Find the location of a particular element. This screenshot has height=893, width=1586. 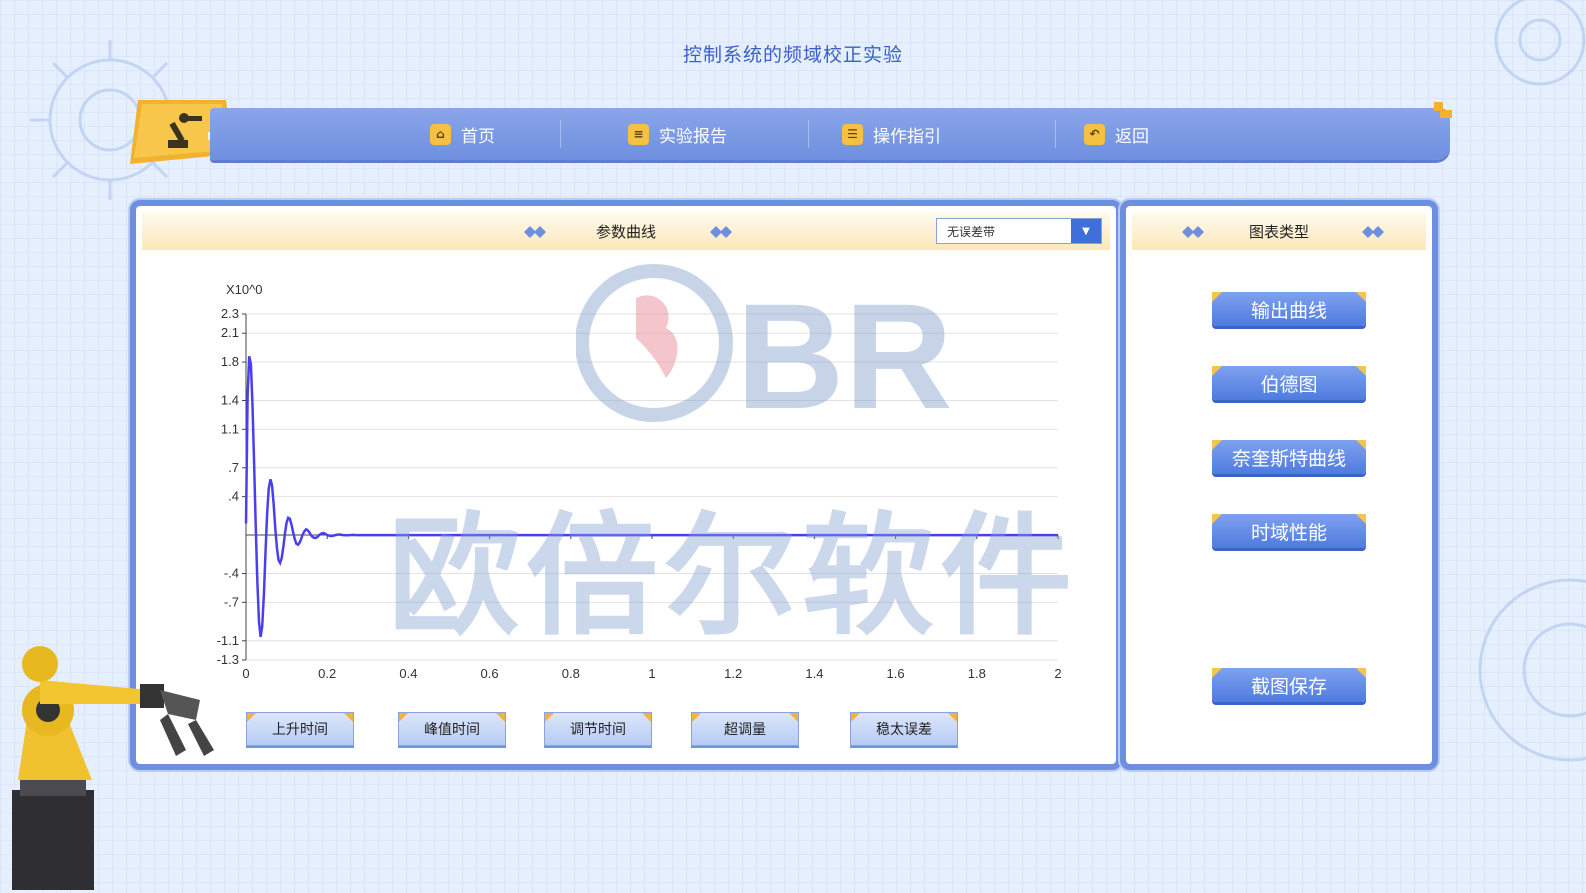

robot-arm-icon is located at coordinates (113, 768).